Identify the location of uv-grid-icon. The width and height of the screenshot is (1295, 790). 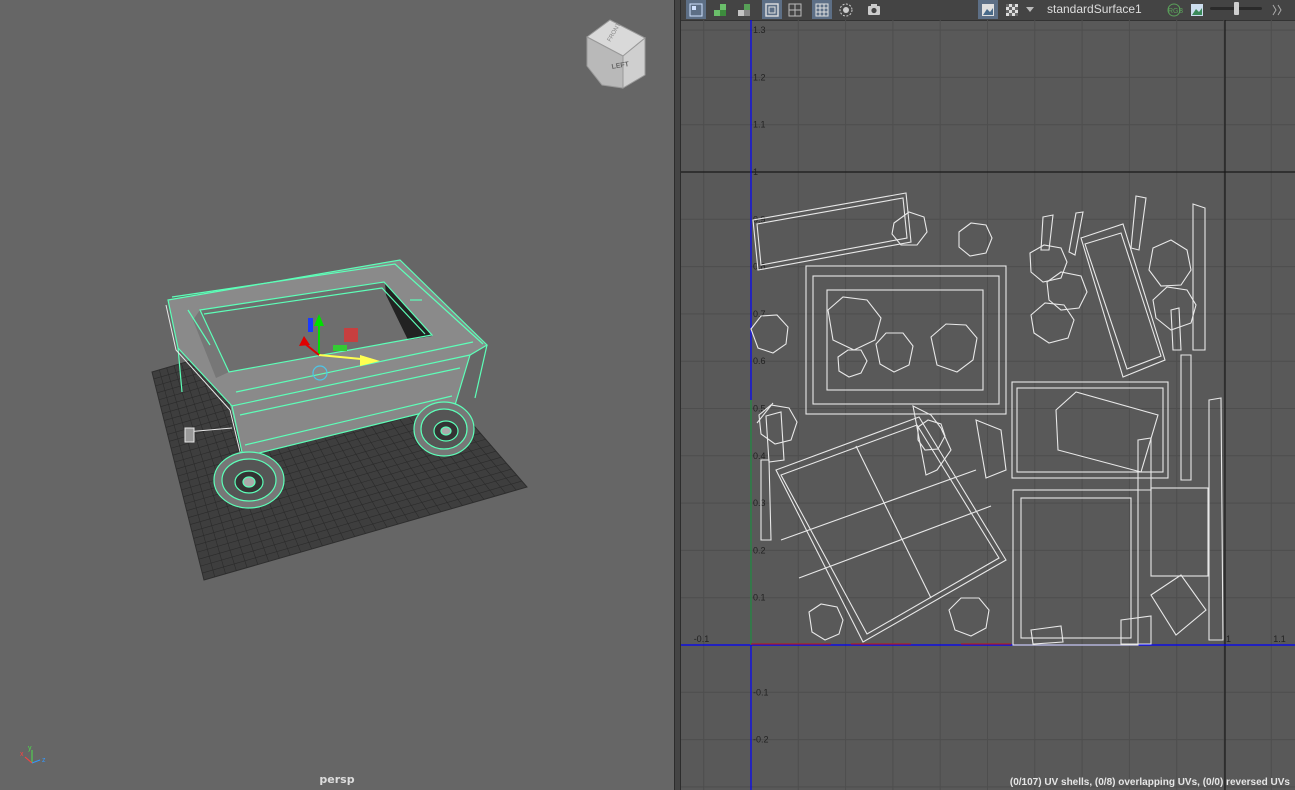
(696, 9).